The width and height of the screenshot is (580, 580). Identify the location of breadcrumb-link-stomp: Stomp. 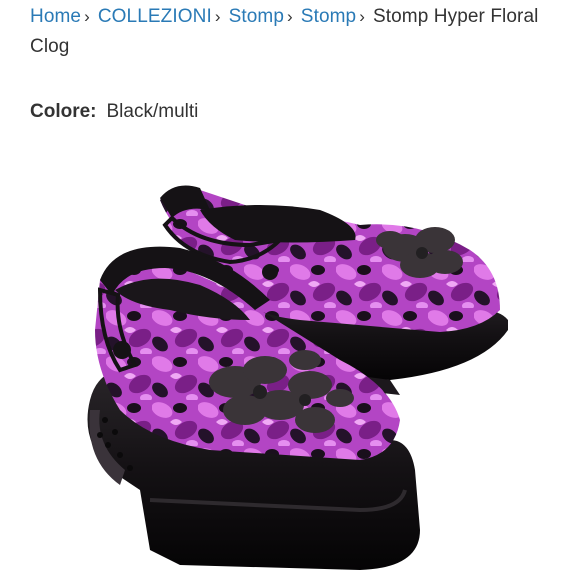
(256, 16).